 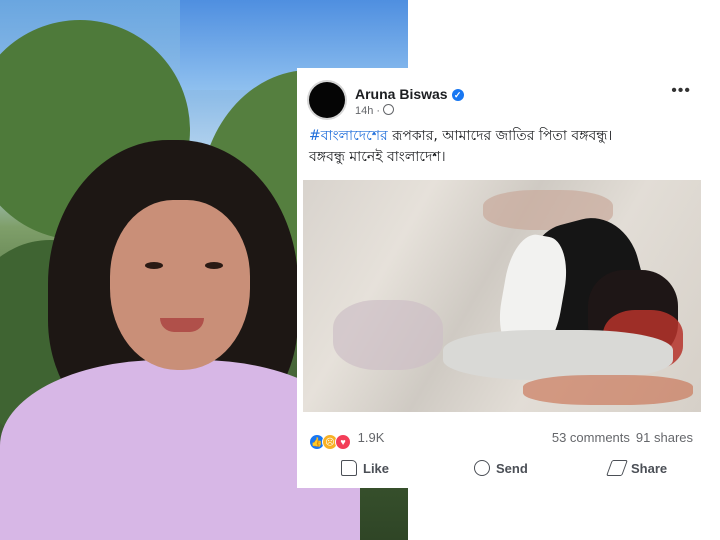 What do you see at coordinates (377, 157) in the screenshot?
I see `post-text-line2: বঙ্গবন্ধু মানেই বাংলাদেশ।` at bounding box center [377, 157].